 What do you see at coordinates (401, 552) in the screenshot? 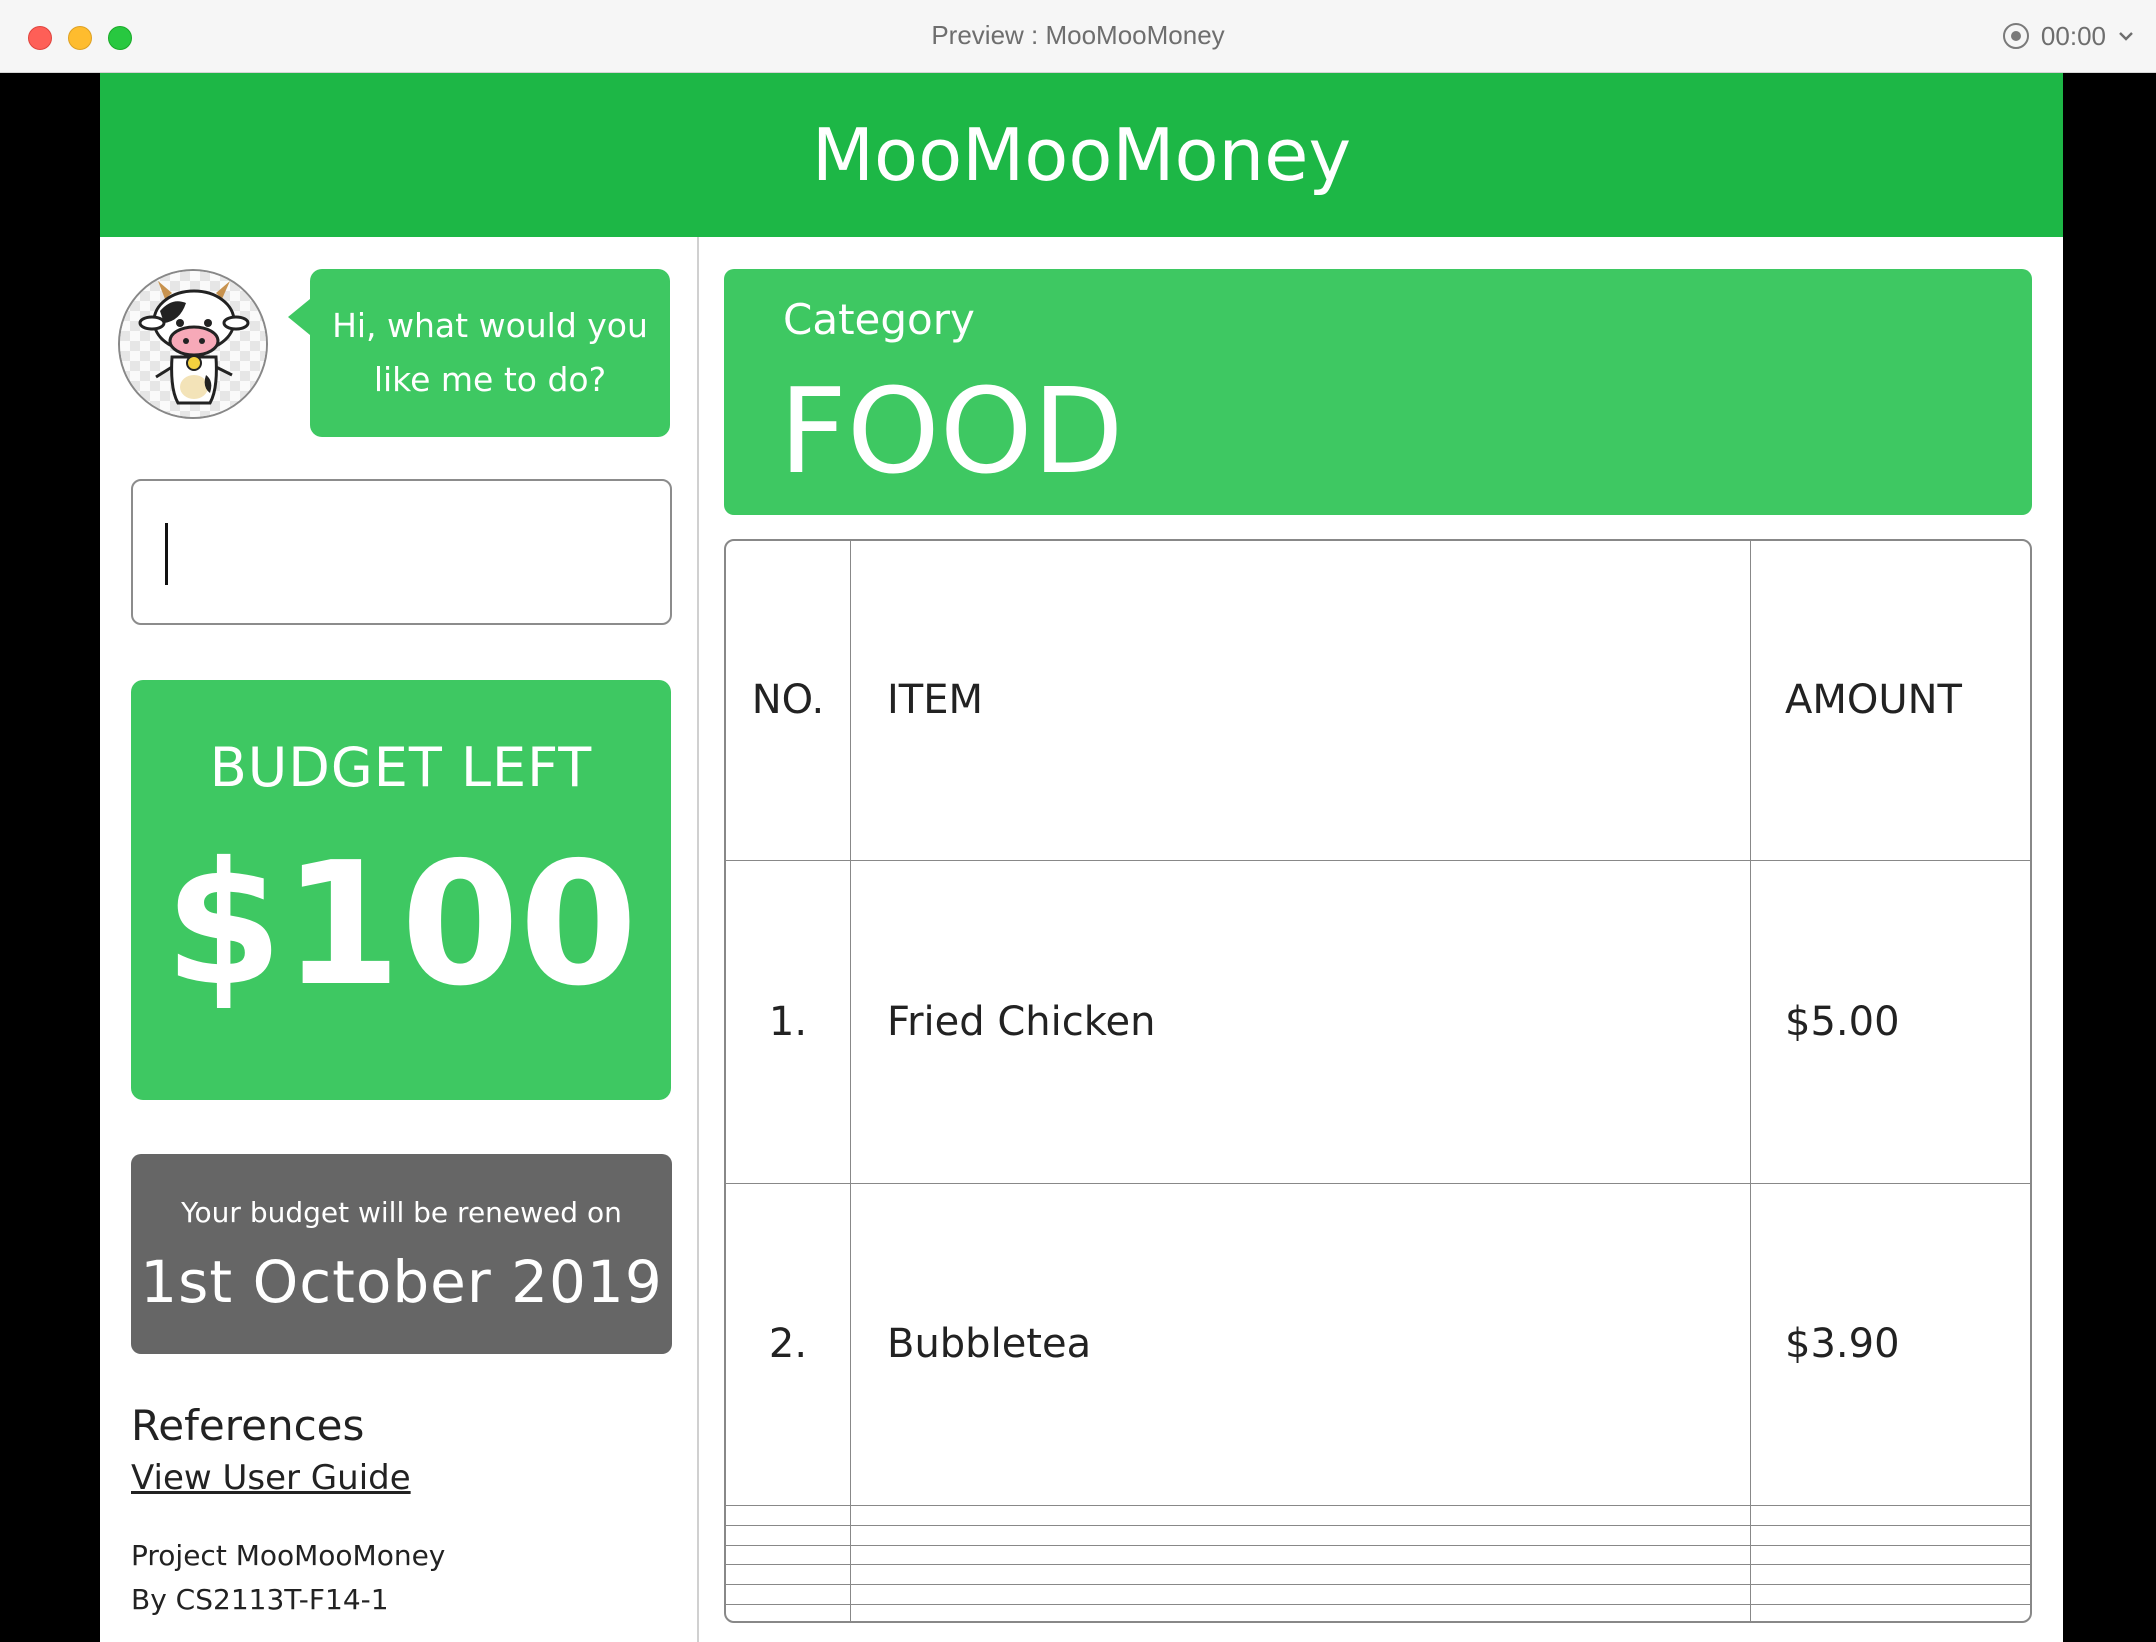
I see `command-input` at bounding box center [401, 552].